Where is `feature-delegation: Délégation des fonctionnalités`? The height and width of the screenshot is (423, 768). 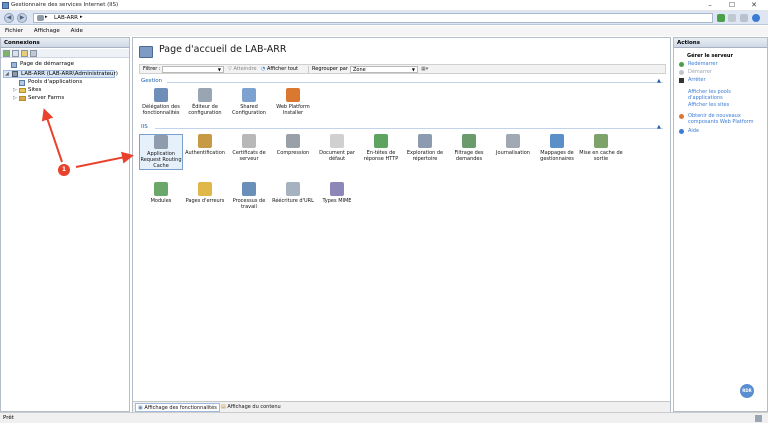
feature-delegation: Délégation des fonctionnalités is located at coordinates (161, 102).